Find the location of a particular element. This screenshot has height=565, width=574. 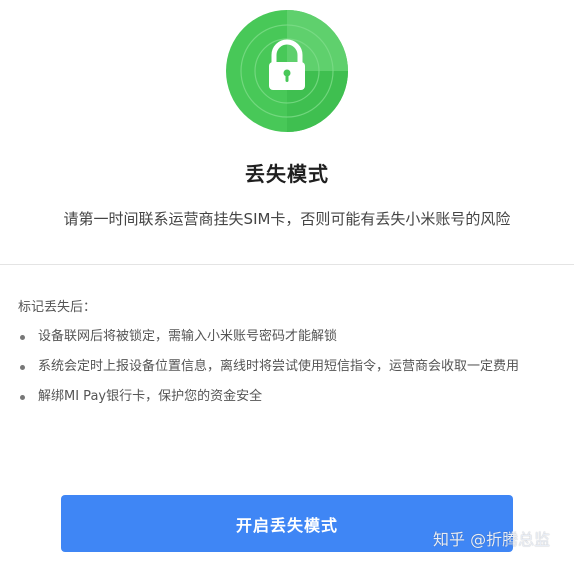

info-header: 标记丢失后： is located at coordinates (57, 307).